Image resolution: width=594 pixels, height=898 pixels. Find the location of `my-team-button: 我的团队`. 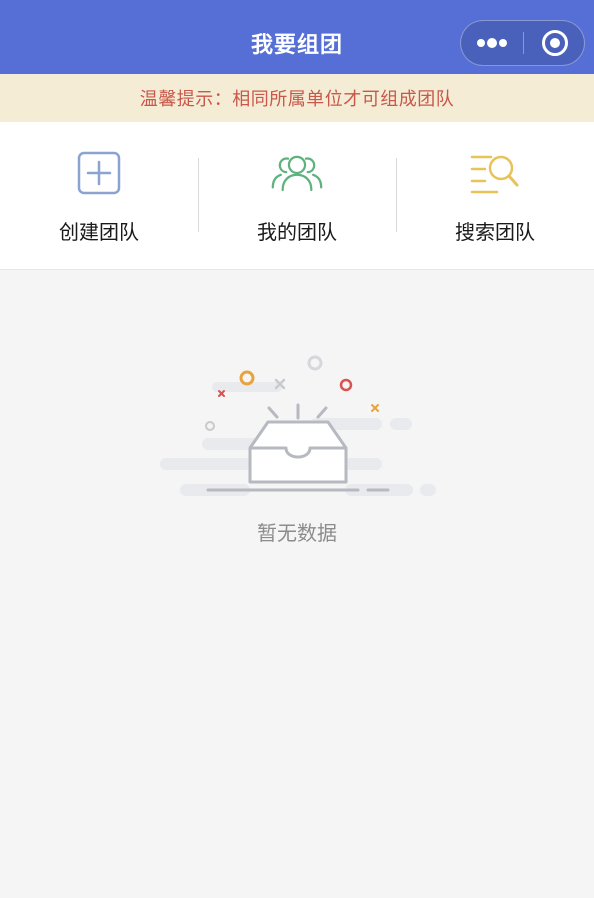

my-team-button: 我的团队 is located at coordinates (297, 196).